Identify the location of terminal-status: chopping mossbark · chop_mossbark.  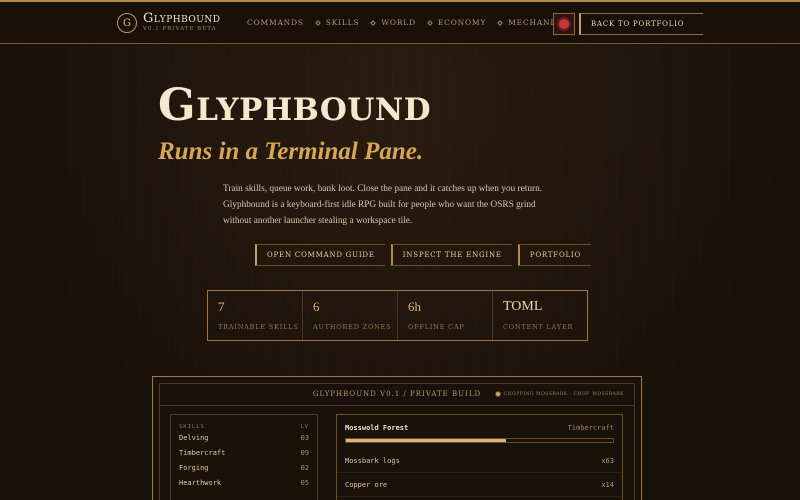
(559, 394).